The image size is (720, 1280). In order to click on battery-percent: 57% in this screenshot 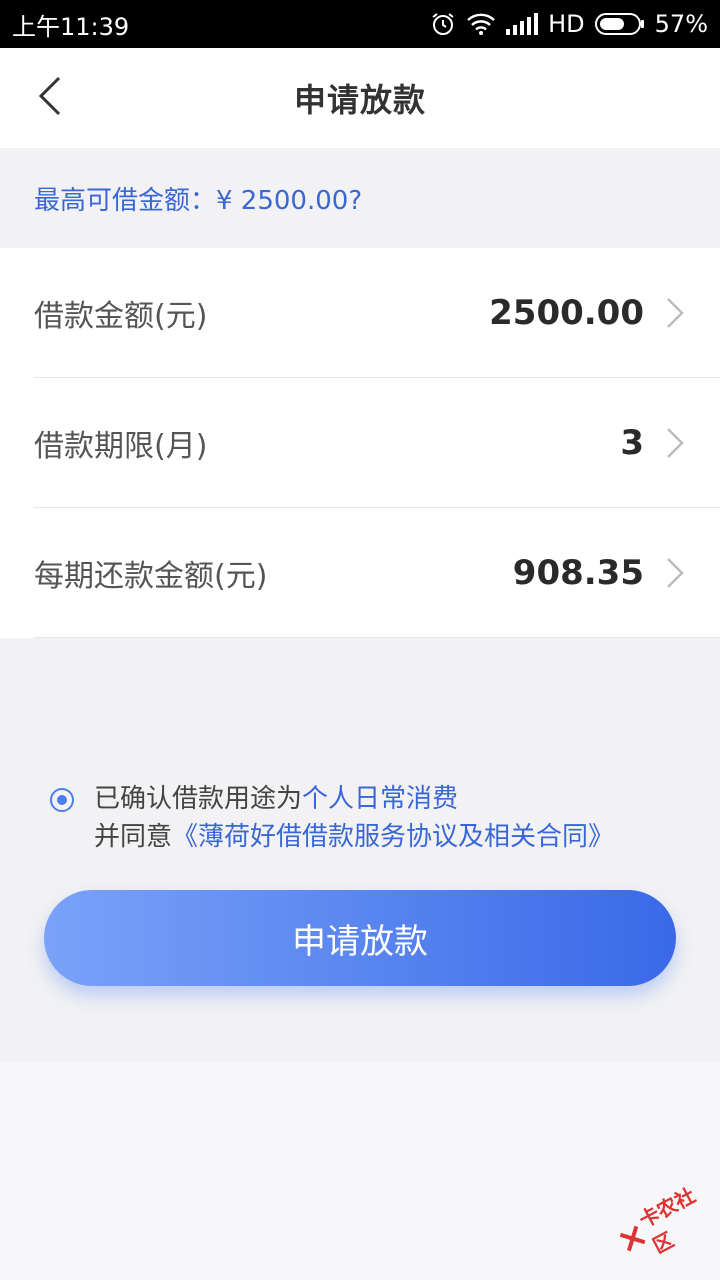, I will do `click(681, 24)`.